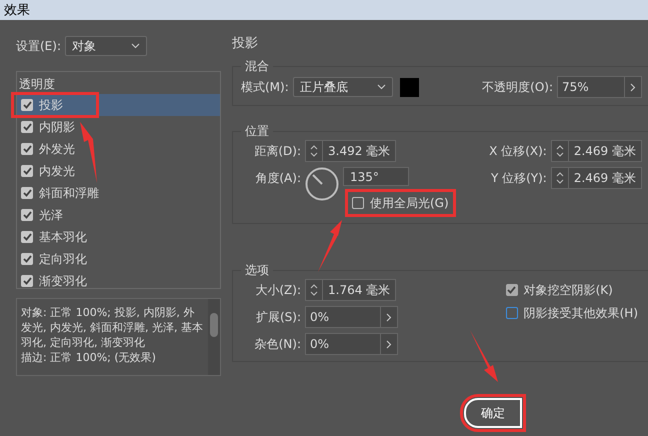 This screenshot has height=436, width=648. Describe the element at coordinates (63, 281) in the screenshot. I see `effect-label: 渐变羽化` at that location.